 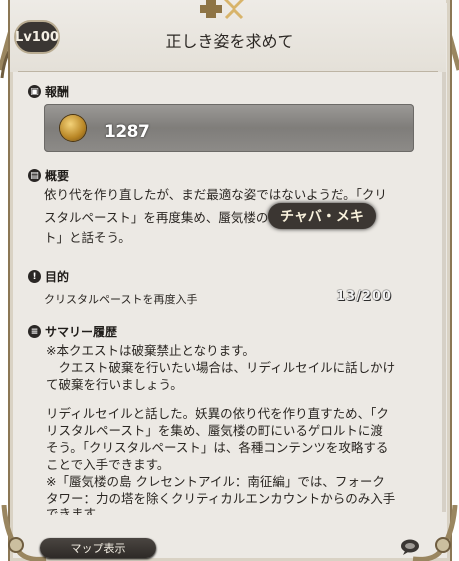 I want to click on history-line: そう。「クリスタルペースト」は、各種コンテンツを攻略する, so click(x=217, y=447).